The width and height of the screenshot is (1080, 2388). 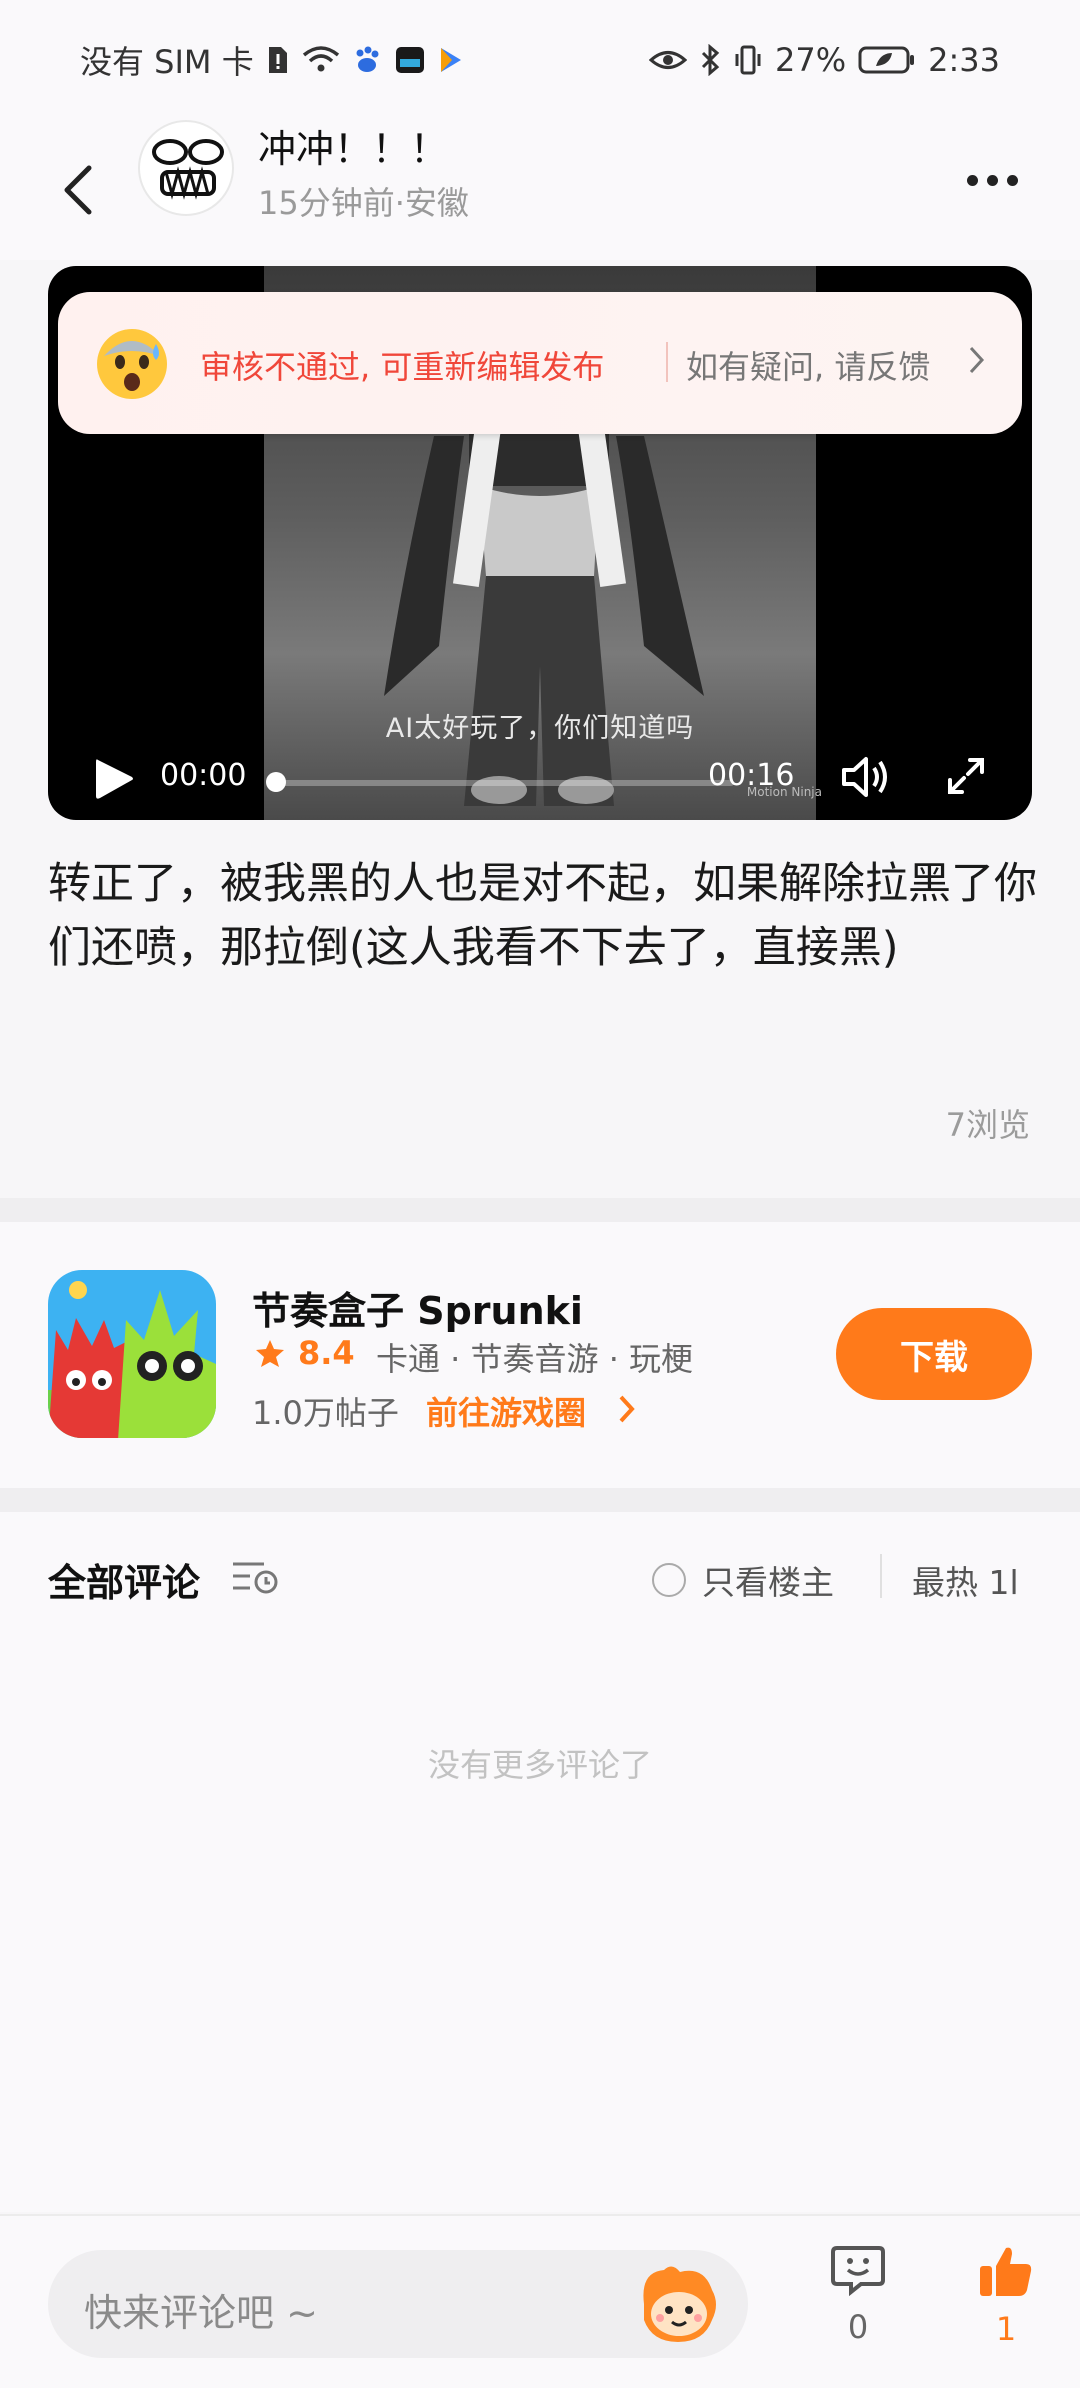 I want to click on comment-count-button: 0, so click(x=858, y=2295).